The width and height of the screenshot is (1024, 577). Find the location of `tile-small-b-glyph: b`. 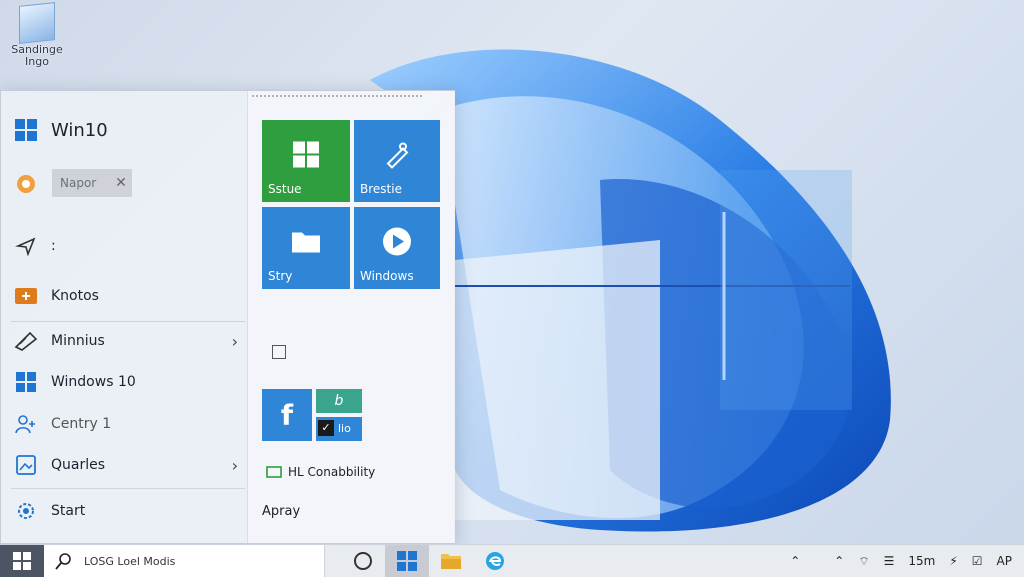

tile-small-b-glyph: b is located at coordinates (339, 401).